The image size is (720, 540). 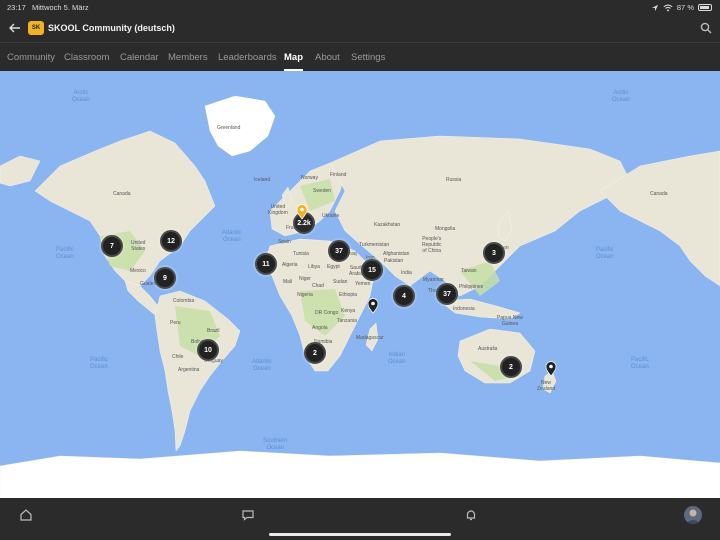 I want to click on tab-settings: Settings, so click(x=368, y=57).